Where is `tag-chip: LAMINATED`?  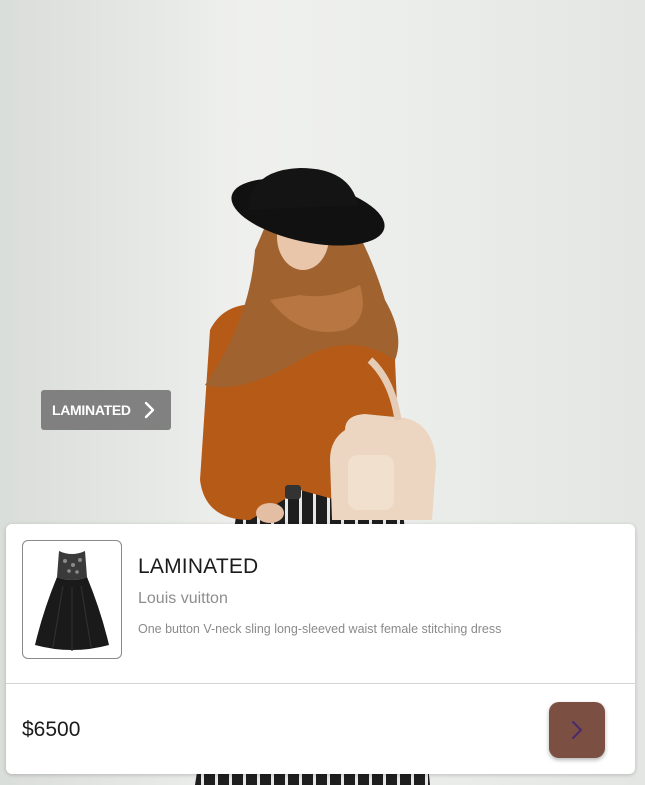
tag-chip: LAMINATED is located at coordinates (106, 410).